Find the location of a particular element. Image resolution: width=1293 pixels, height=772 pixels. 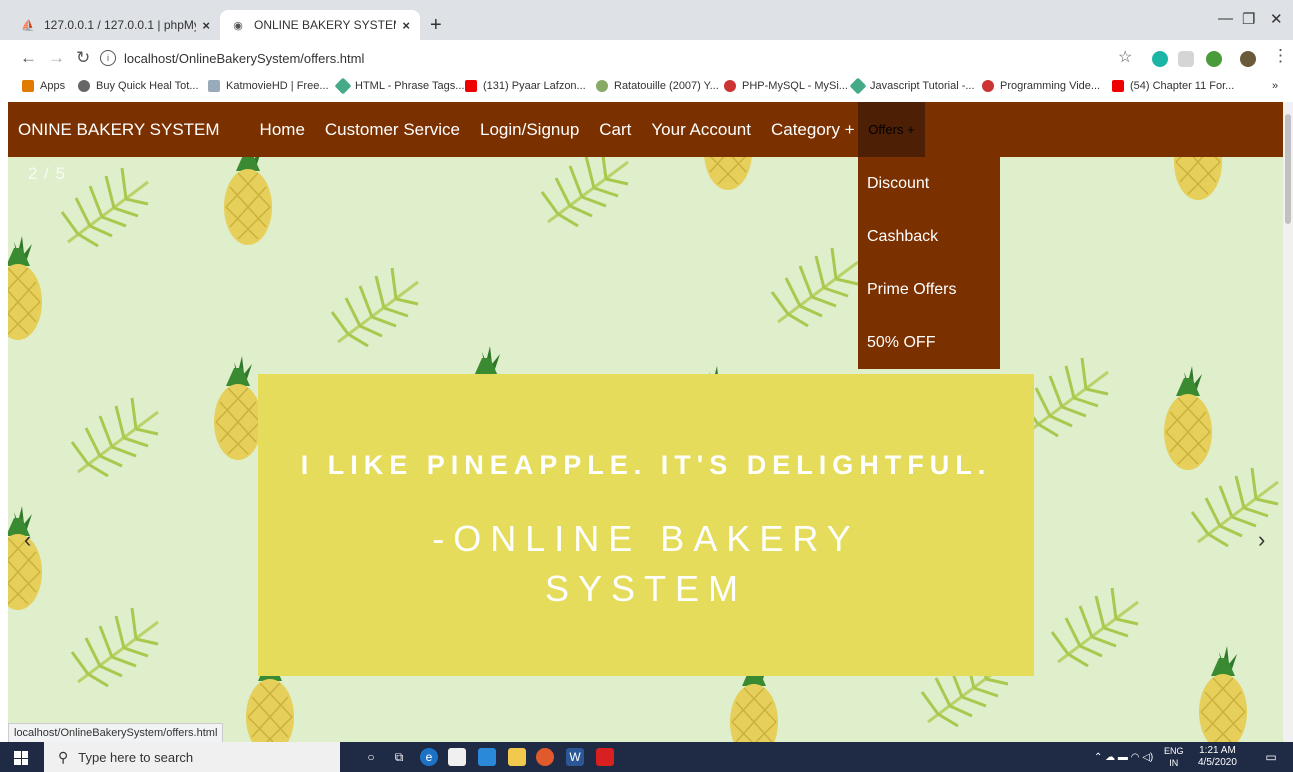

tab-title: ONLINE BAKERY SYSTEM | OFFER is located at coordinates (325, 25).